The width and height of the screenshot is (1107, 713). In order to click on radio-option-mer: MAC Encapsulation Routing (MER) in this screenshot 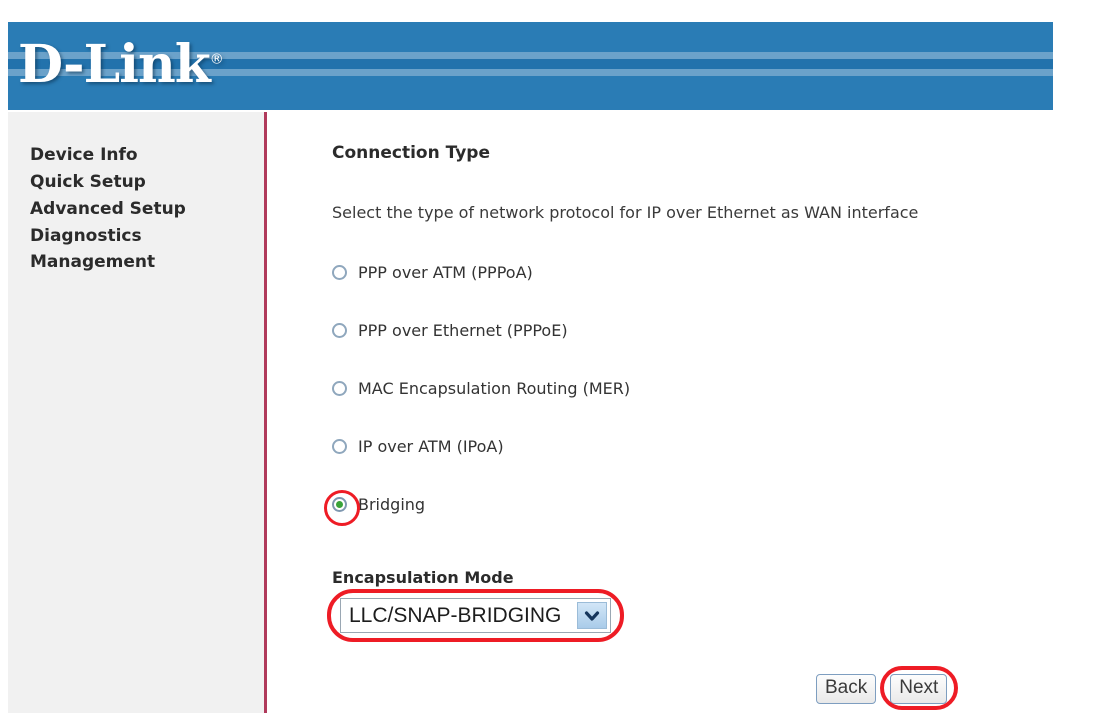, I will do `click(481, 388)`.